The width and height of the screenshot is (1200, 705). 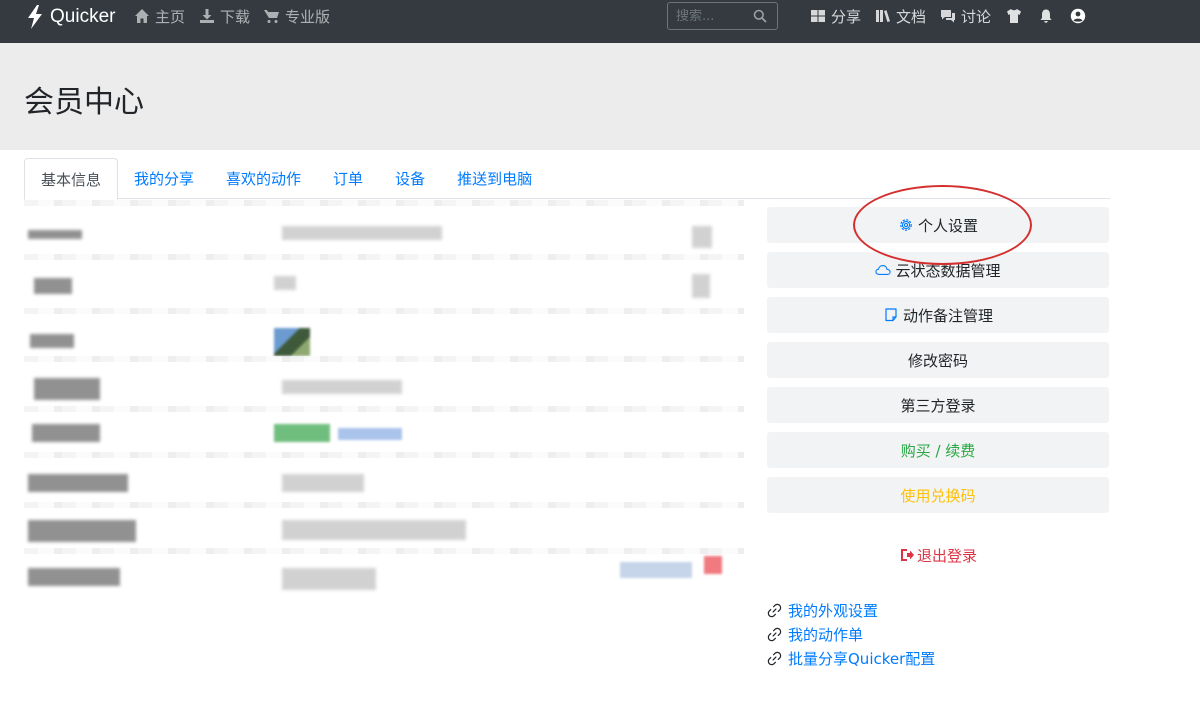 What do you see at coordinates (976, 16) in the screenshot?
I see `nav-discuss-label: 讨论` at bounding box center [976, 16].